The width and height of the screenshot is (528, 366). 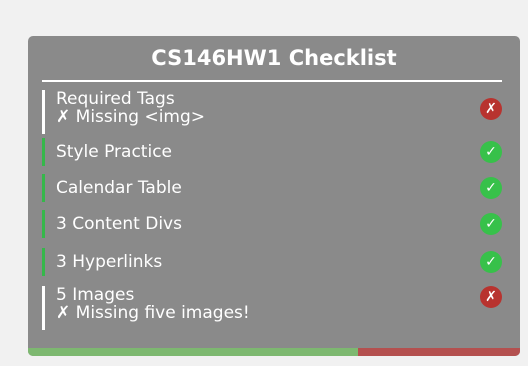 I want to click on item-label: 5 Images, so click(x=95, y=295).